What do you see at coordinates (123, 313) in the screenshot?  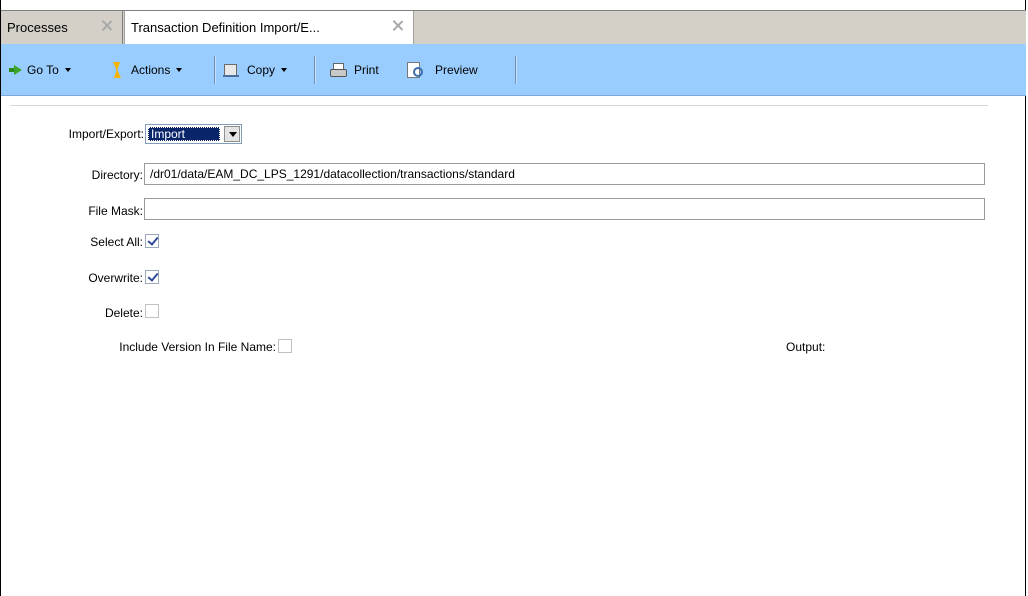 I see `delete-label: Delete:` at bounding box center [123, 313].